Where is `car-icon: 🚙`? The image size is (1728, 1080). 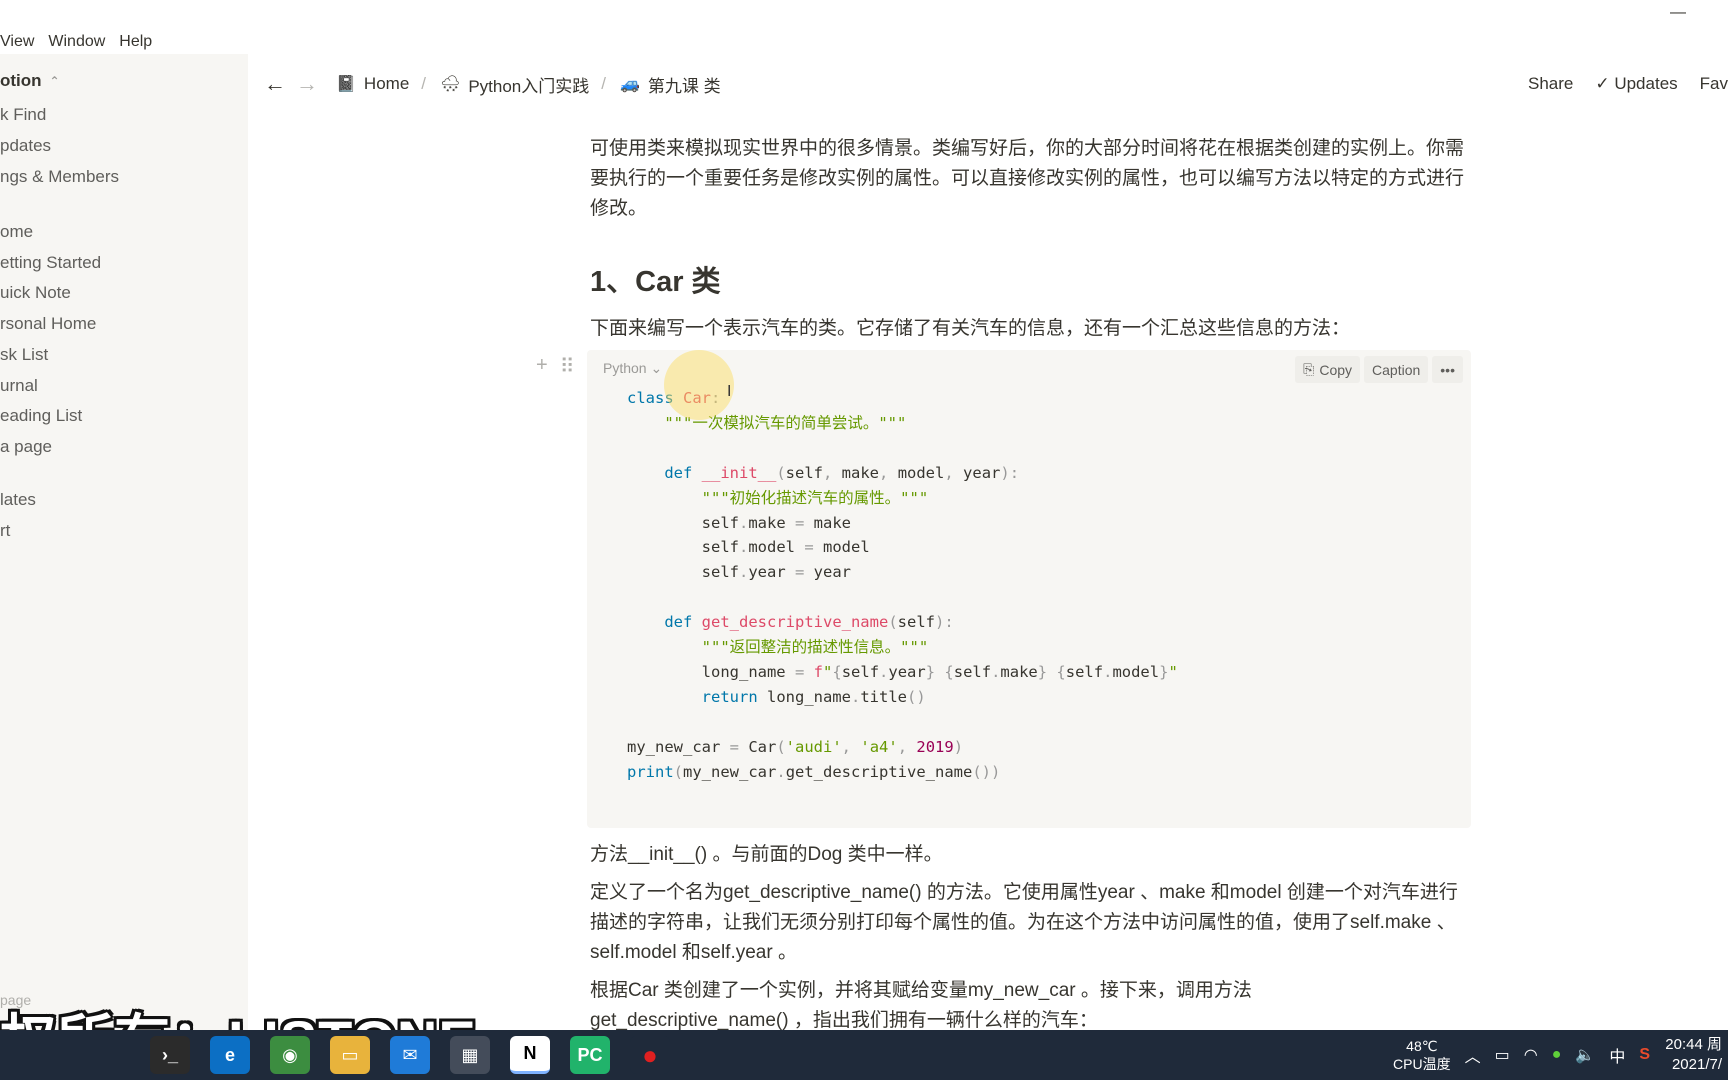 car-icon: 🚙 is located at coordinates (630, 84).